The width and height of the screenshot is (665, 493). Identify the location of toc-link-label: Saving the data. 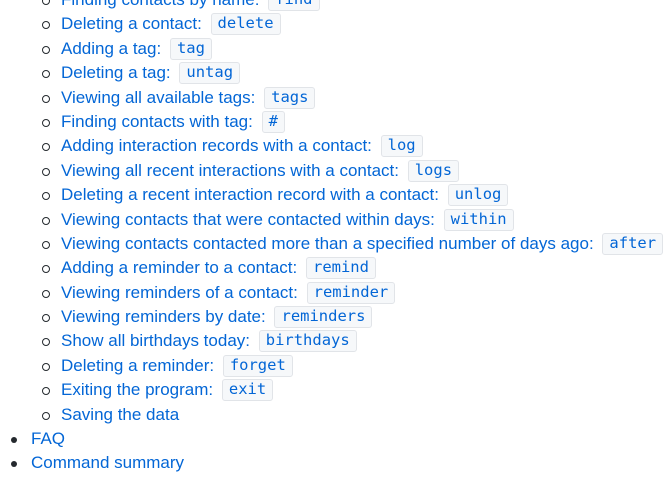
(120, 414).